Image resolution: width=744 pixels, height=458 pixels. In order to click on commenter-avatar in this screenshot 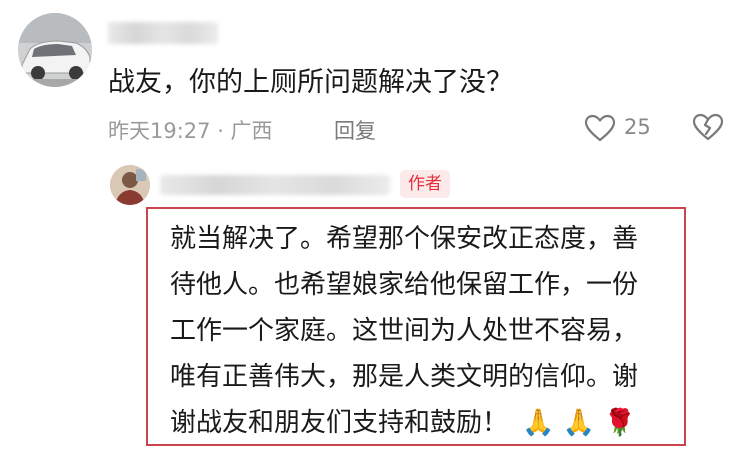, I will do `click(55, 50)`.